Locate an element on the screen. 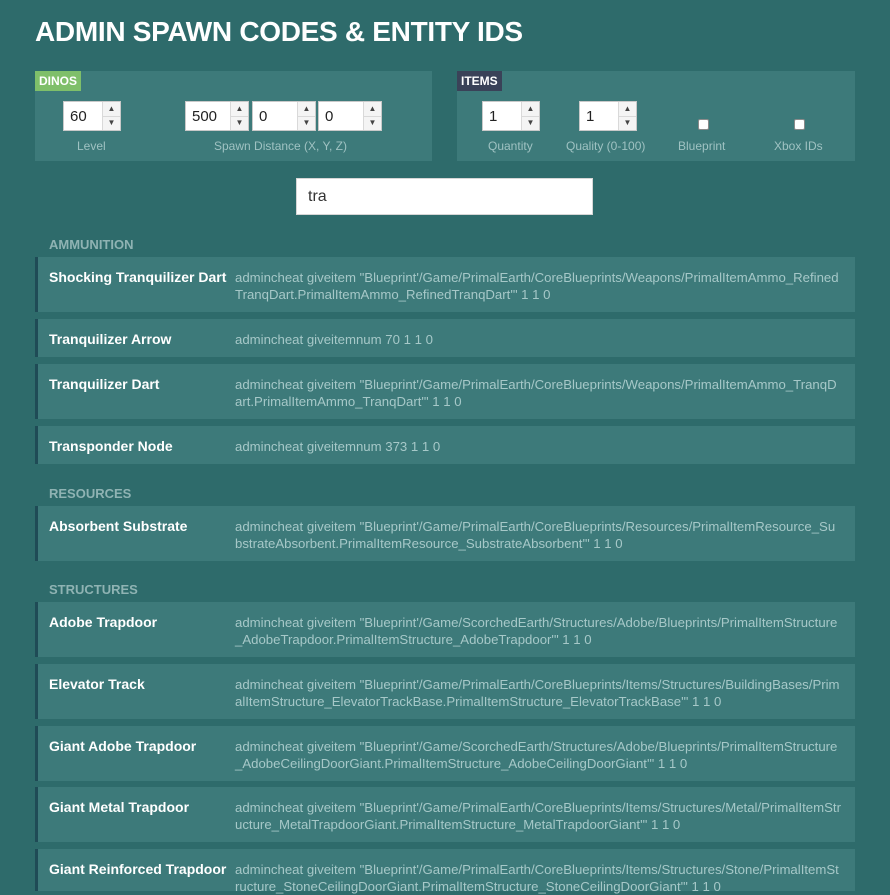 The image size is (890, 895). xbox-ids-label: Xbox IDs is located at coordinates (798, 146).